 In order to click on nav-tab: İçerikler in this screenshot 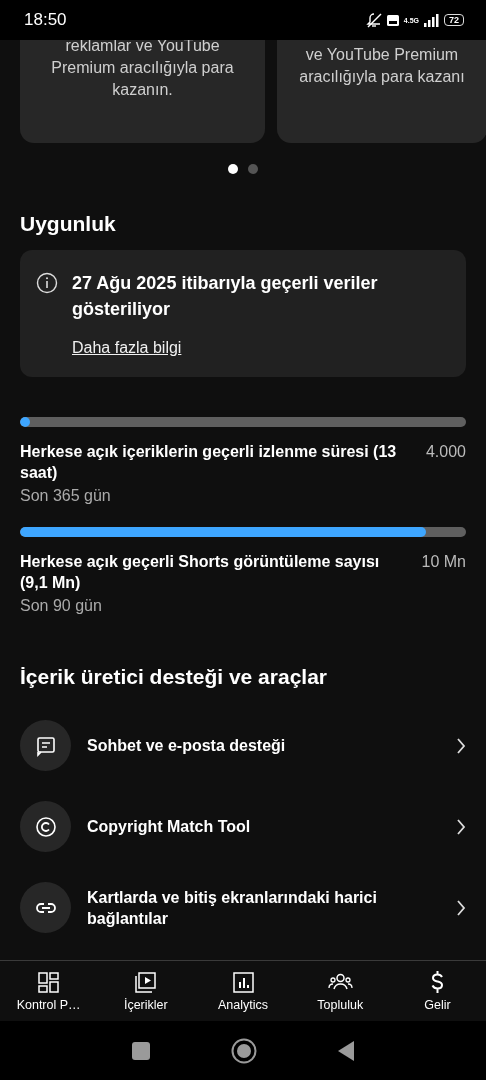, I will do `click(146, 991)`.